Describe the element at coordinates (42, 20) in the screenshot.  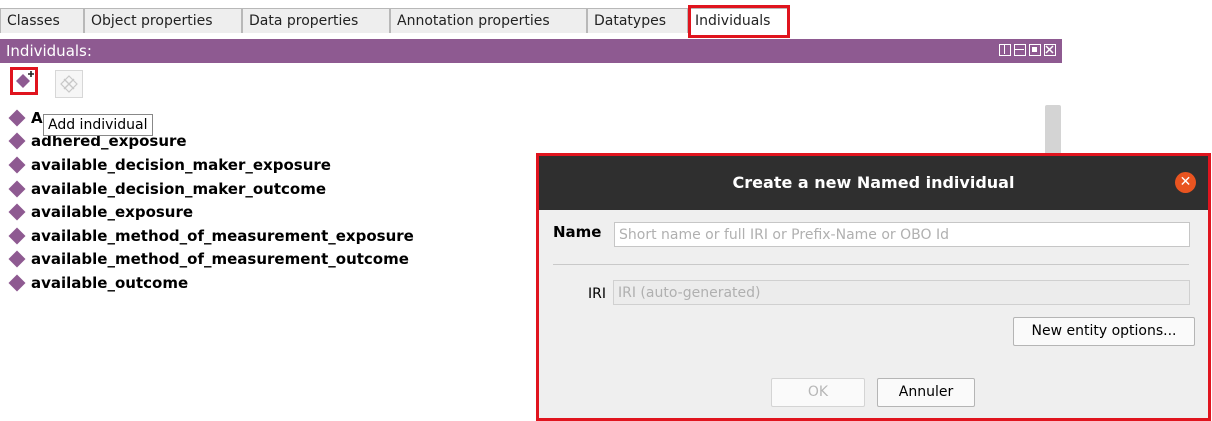
I see `tab-classes: Classes` at that location.